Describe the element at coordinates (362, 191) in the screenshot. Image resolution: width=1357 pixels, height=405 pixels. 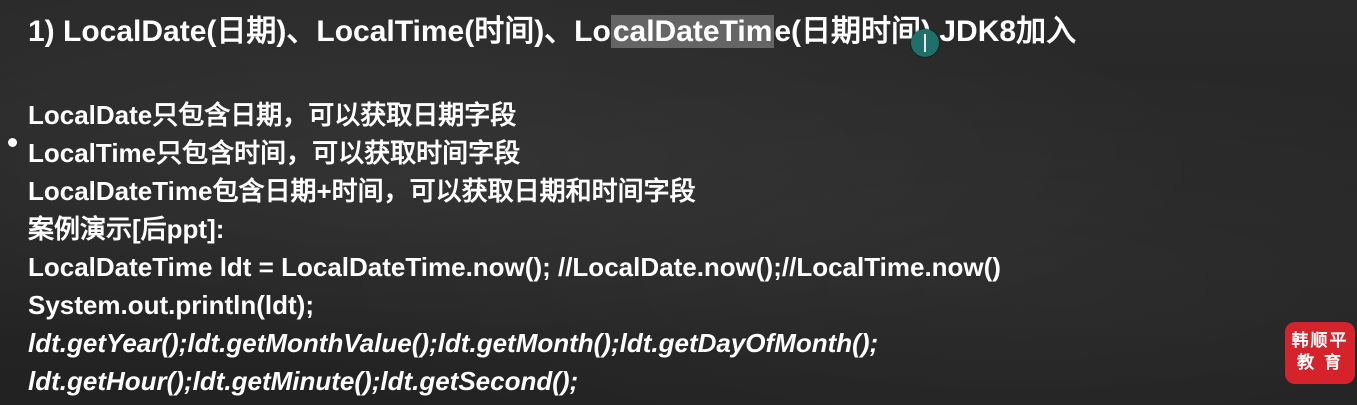
I see `line-localdatetime: LocalDateTime包含日期+时间，可以获取日期和时间字段` at that location.